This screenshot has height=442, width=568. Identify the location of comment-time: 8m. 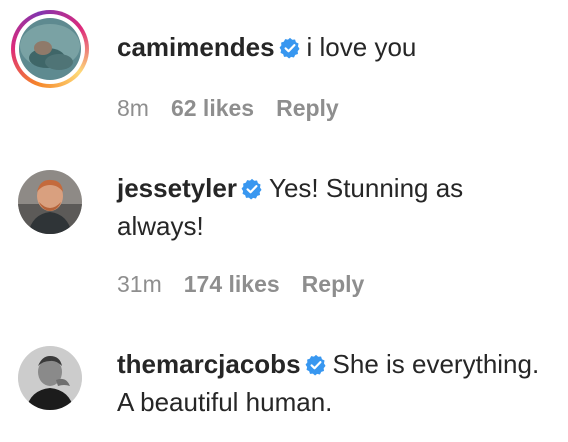
(133, 108).